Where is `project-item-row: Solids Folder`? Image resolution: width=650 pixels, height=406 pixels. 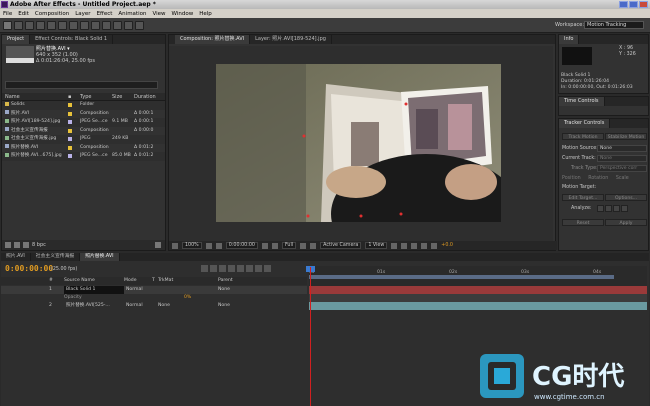 project-item-row: Solids Folder is located at coordinates (83, 105).